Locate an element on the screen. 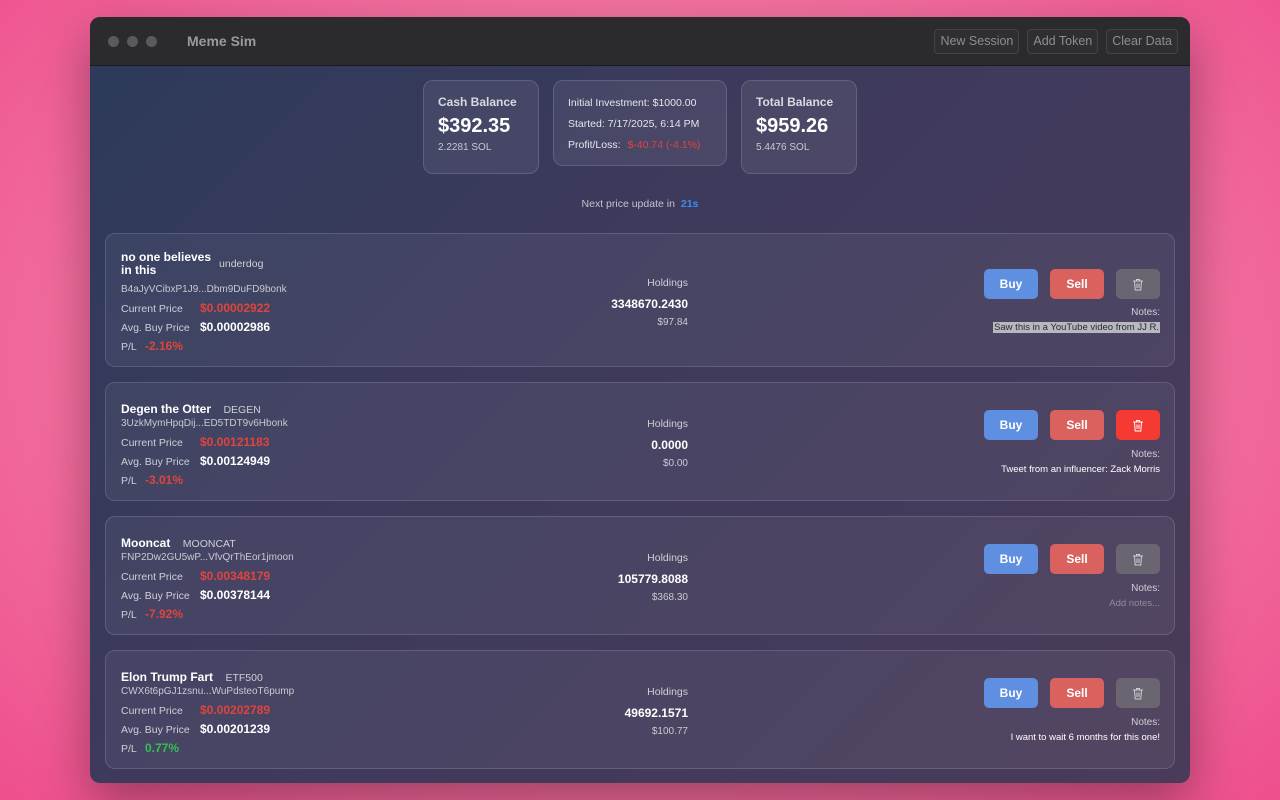  pl-row: P/L -7.92% is located at coordinates (152, 614).